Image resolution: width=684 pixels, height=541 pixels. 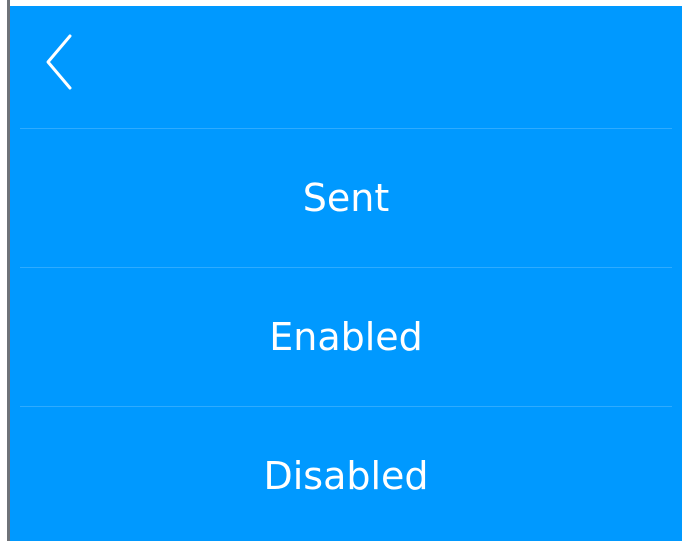 I want to click on menu-item-label: Disabled, so click(x=346, y=476).